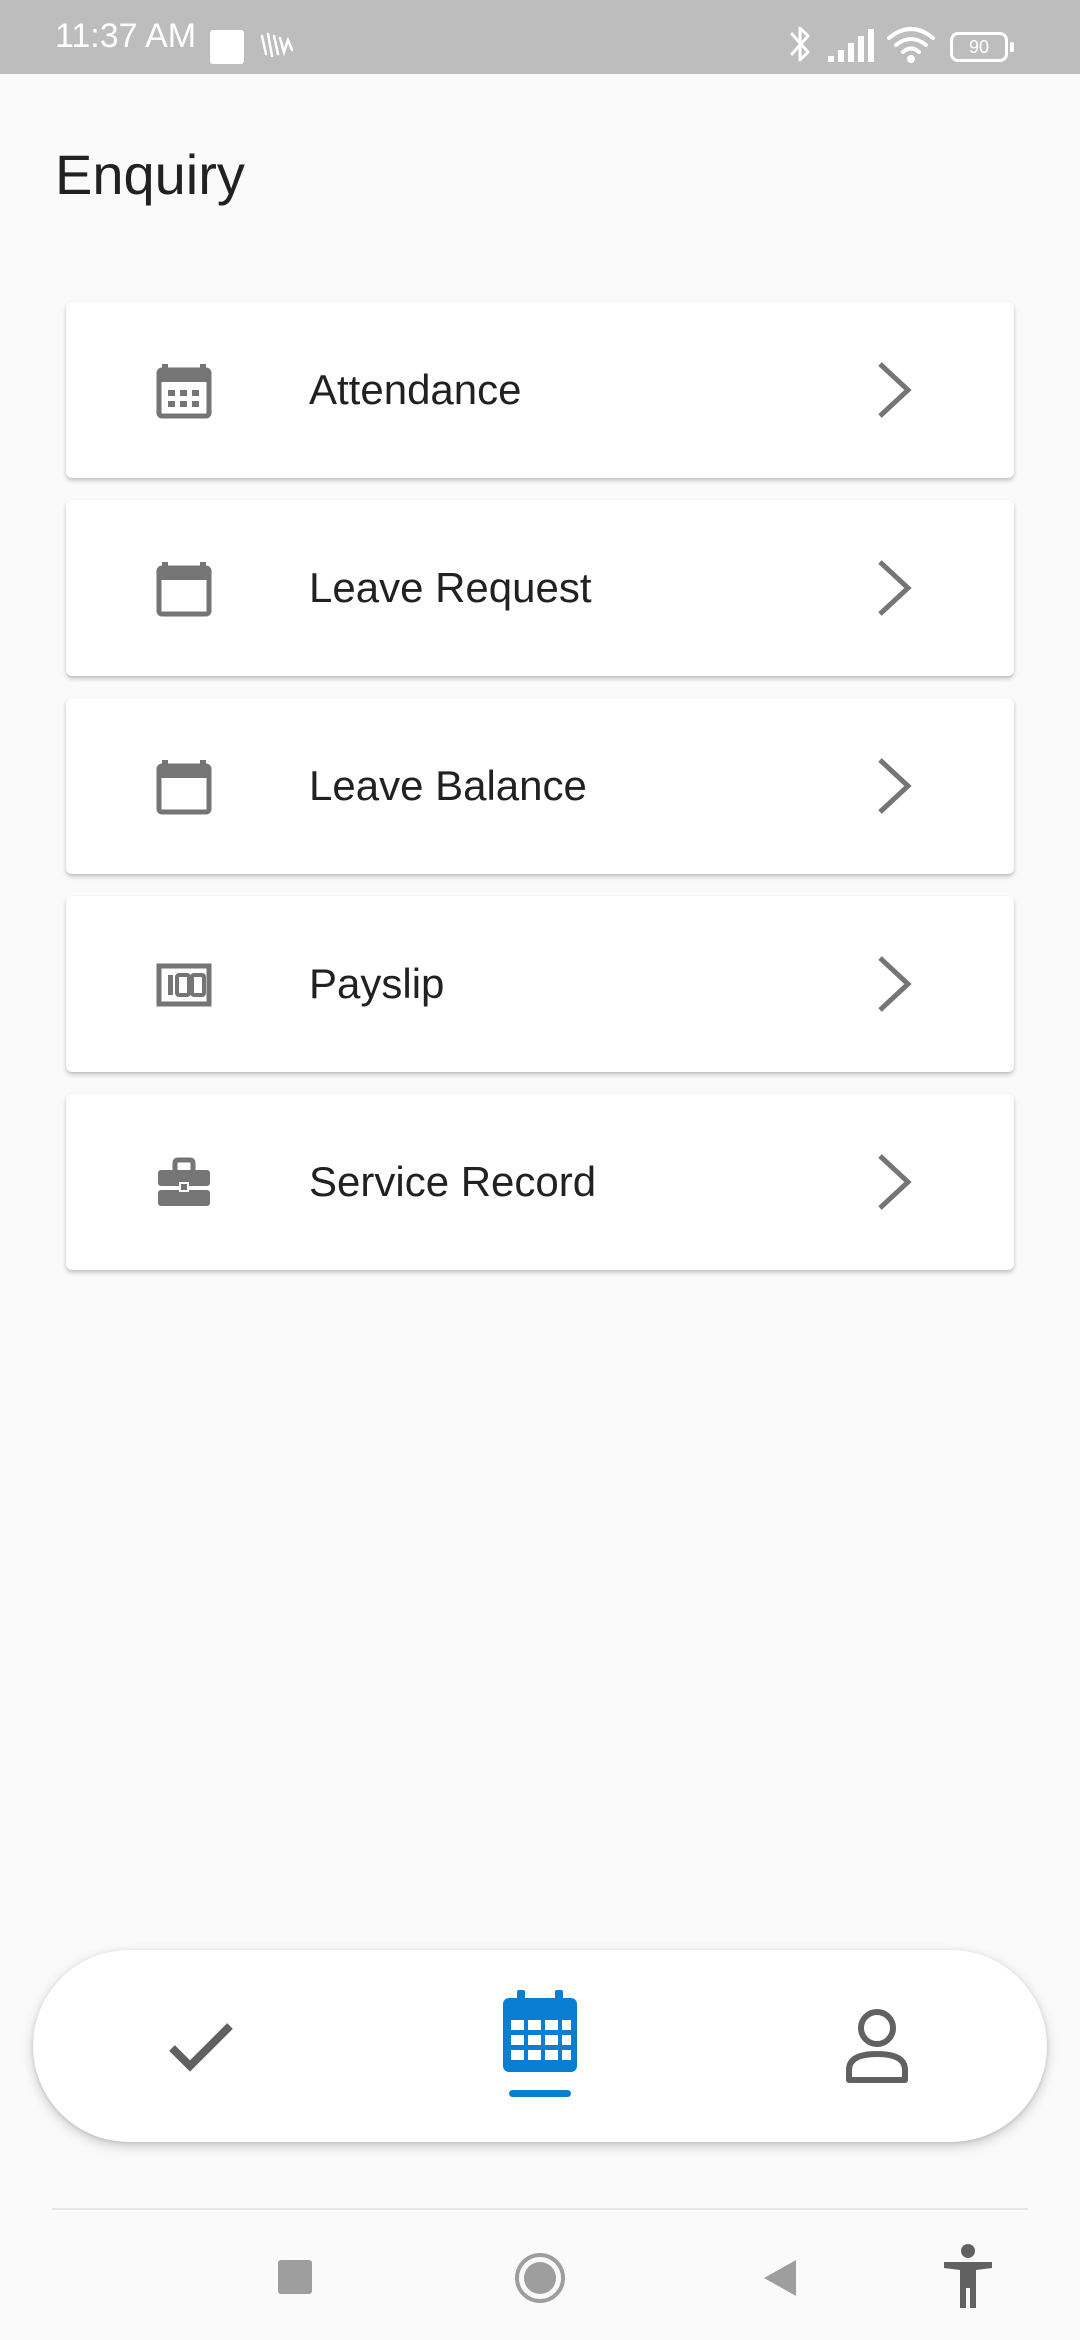  What do you see at coordinates (780, 2278) in the screenshot?
I see `back-triangle-icon` at bounding box center [780, 2278].